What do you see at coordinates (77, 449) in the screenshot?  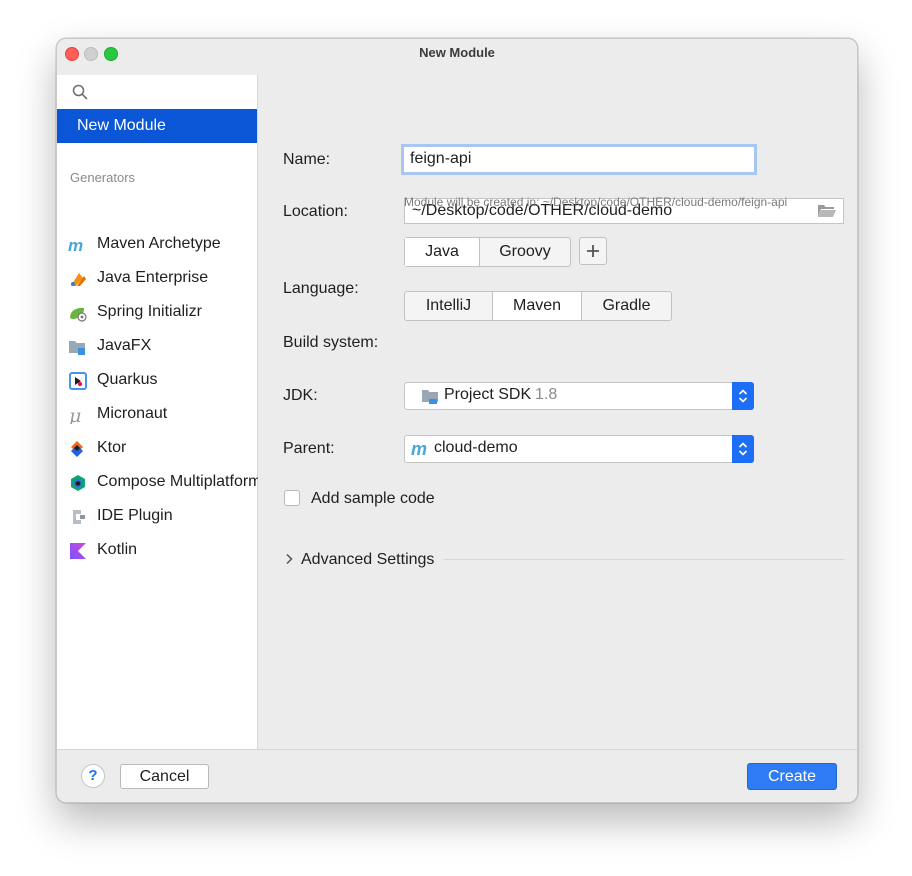 I see `ktor-icon` at bounding box center [77, 449].